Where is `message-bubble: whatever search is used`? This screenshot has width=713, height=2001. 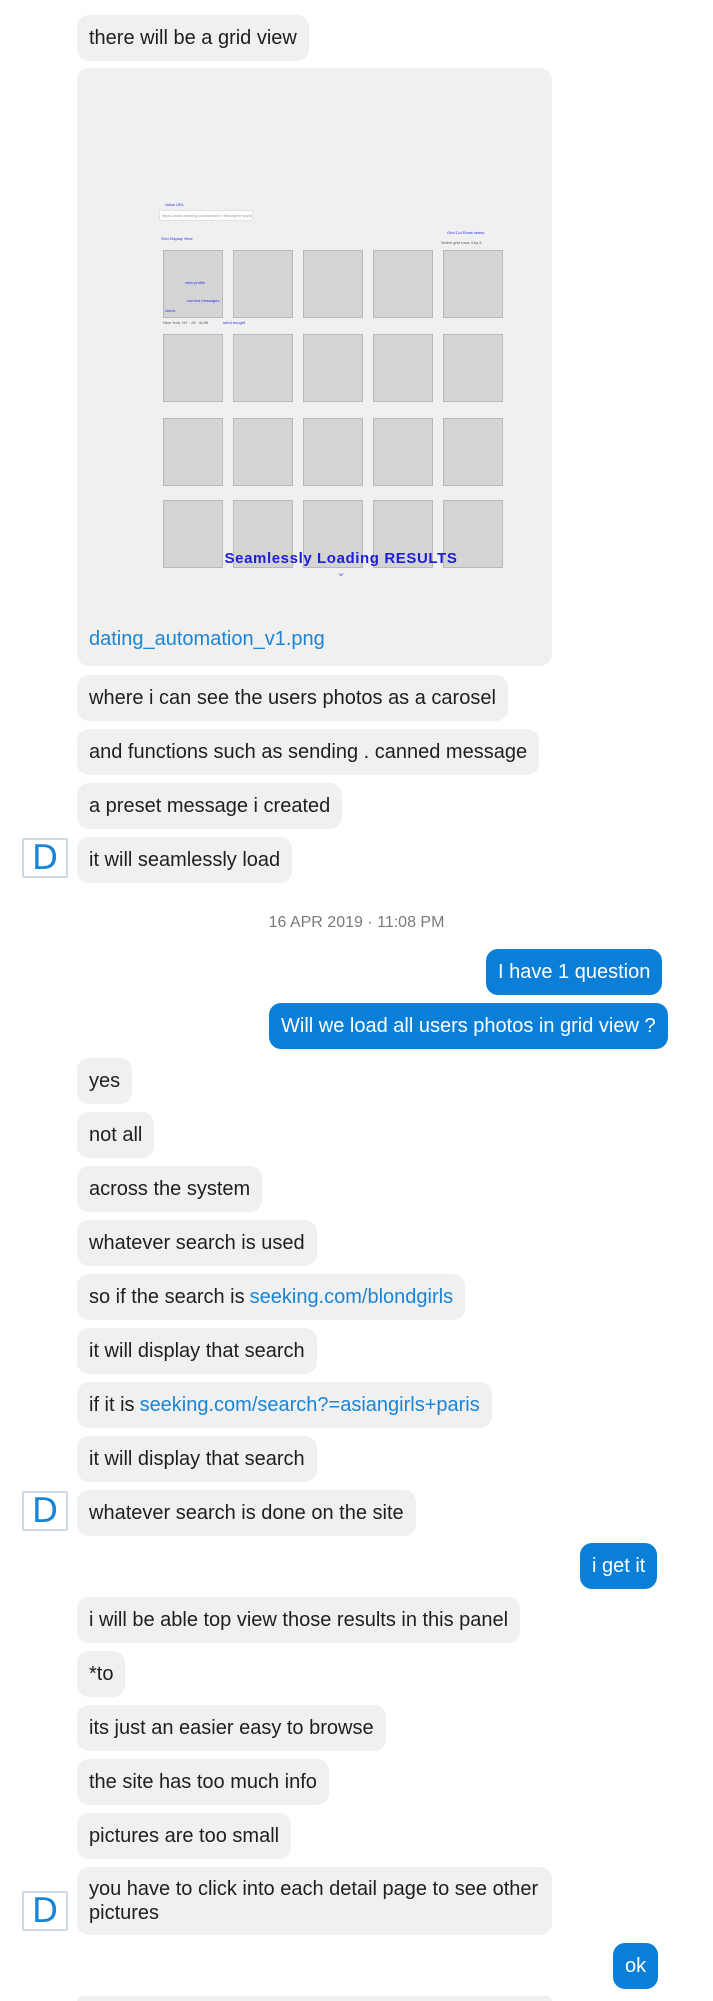 message-bubble: whatever search is used is located at coordinates (197, 1243).